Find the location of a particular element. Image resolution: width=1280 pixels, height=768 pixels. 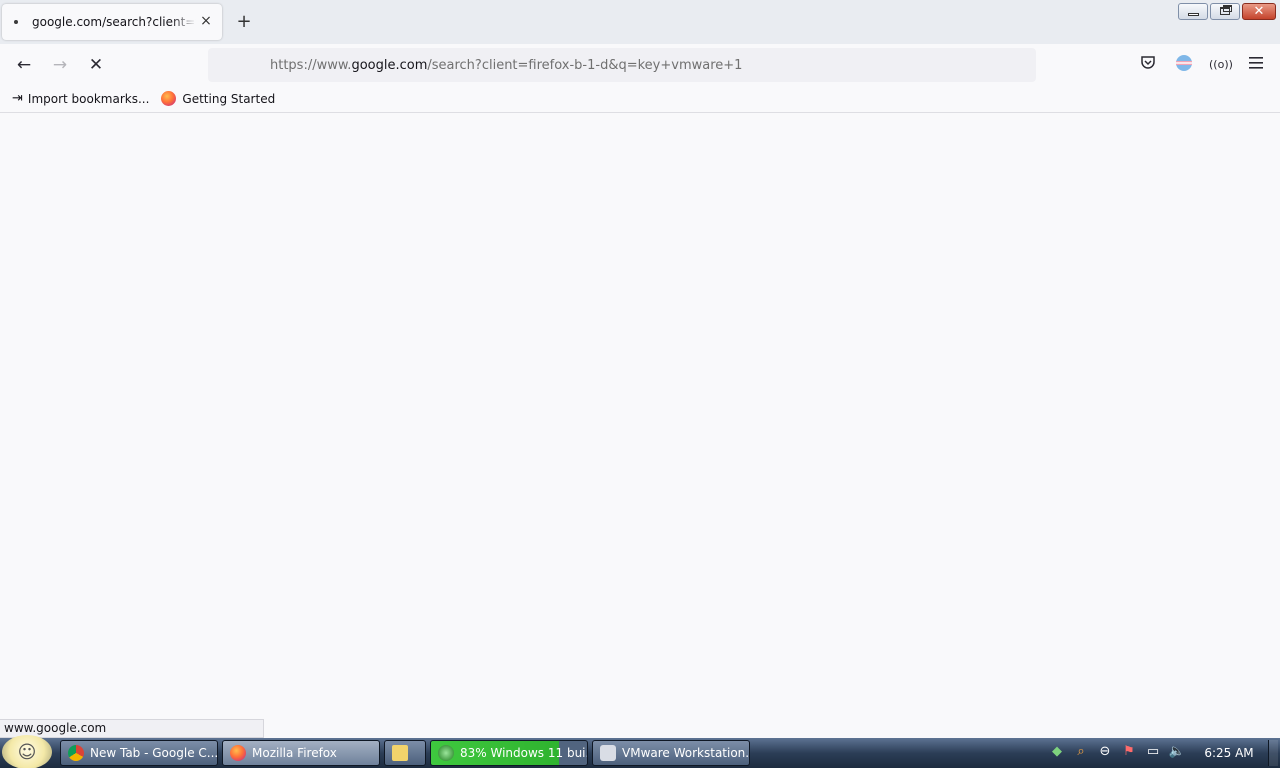

flag-icon: ⚑ is located at coordinates (1129, 752).